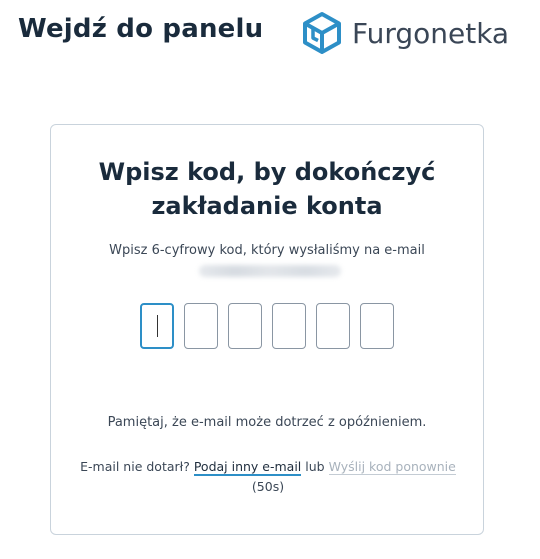 This screenshot has height=559, width=540. Describe the element at coordinates (267, 189) in the screenshot. I see `card-title: Wpisz kod, by dokończyć zakładanie konta` at that location.